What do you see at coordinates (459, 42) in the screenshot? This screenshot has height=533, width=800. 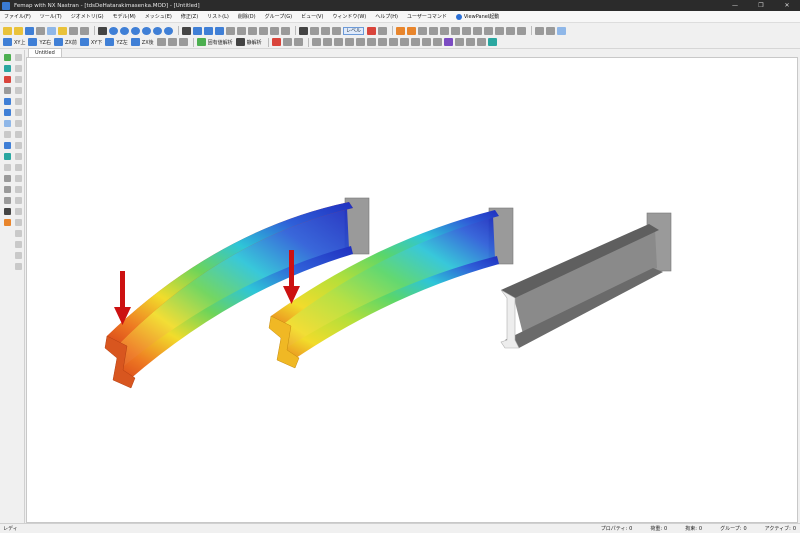 I see `ruler-icon` at bounding box center [459, 42].